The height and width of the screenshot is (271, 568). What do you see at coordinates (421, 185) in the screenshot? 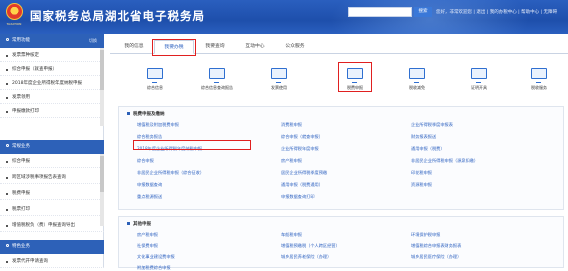
I see `link: 资源税申报` at bounding box center [421, 185].